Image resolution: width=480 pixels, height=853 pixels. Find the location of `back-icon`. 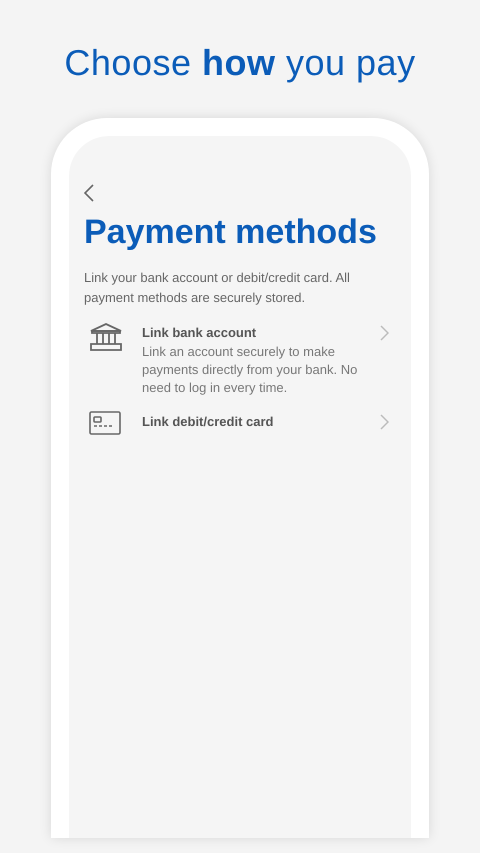

back-icon is located at coordinates (89, 193).